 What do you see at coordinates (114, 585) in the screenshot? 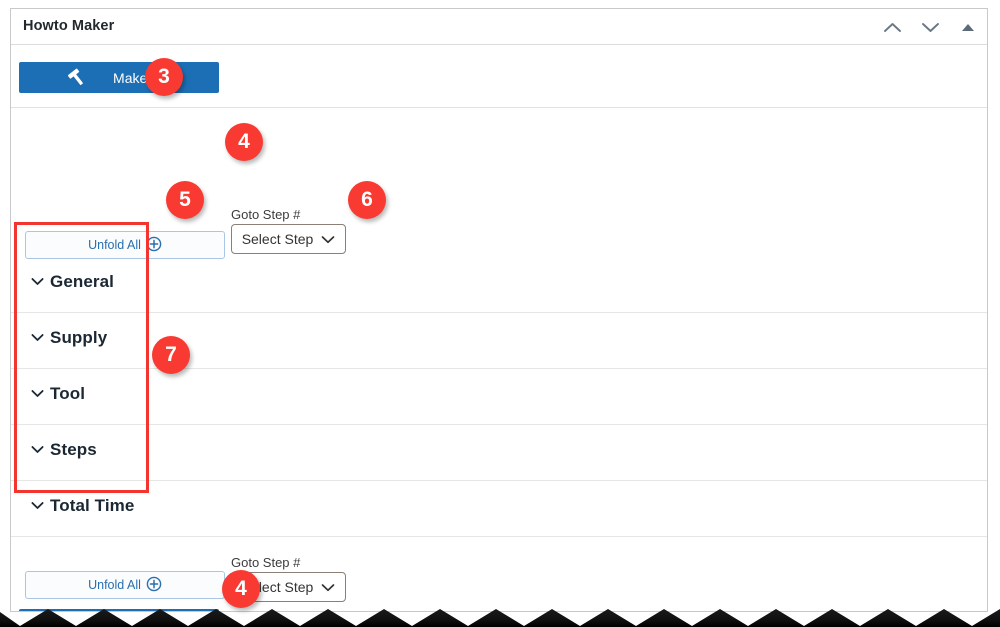
I see `unfold-all-label-bottom: Unfold All` at bounding box center [114, 585].